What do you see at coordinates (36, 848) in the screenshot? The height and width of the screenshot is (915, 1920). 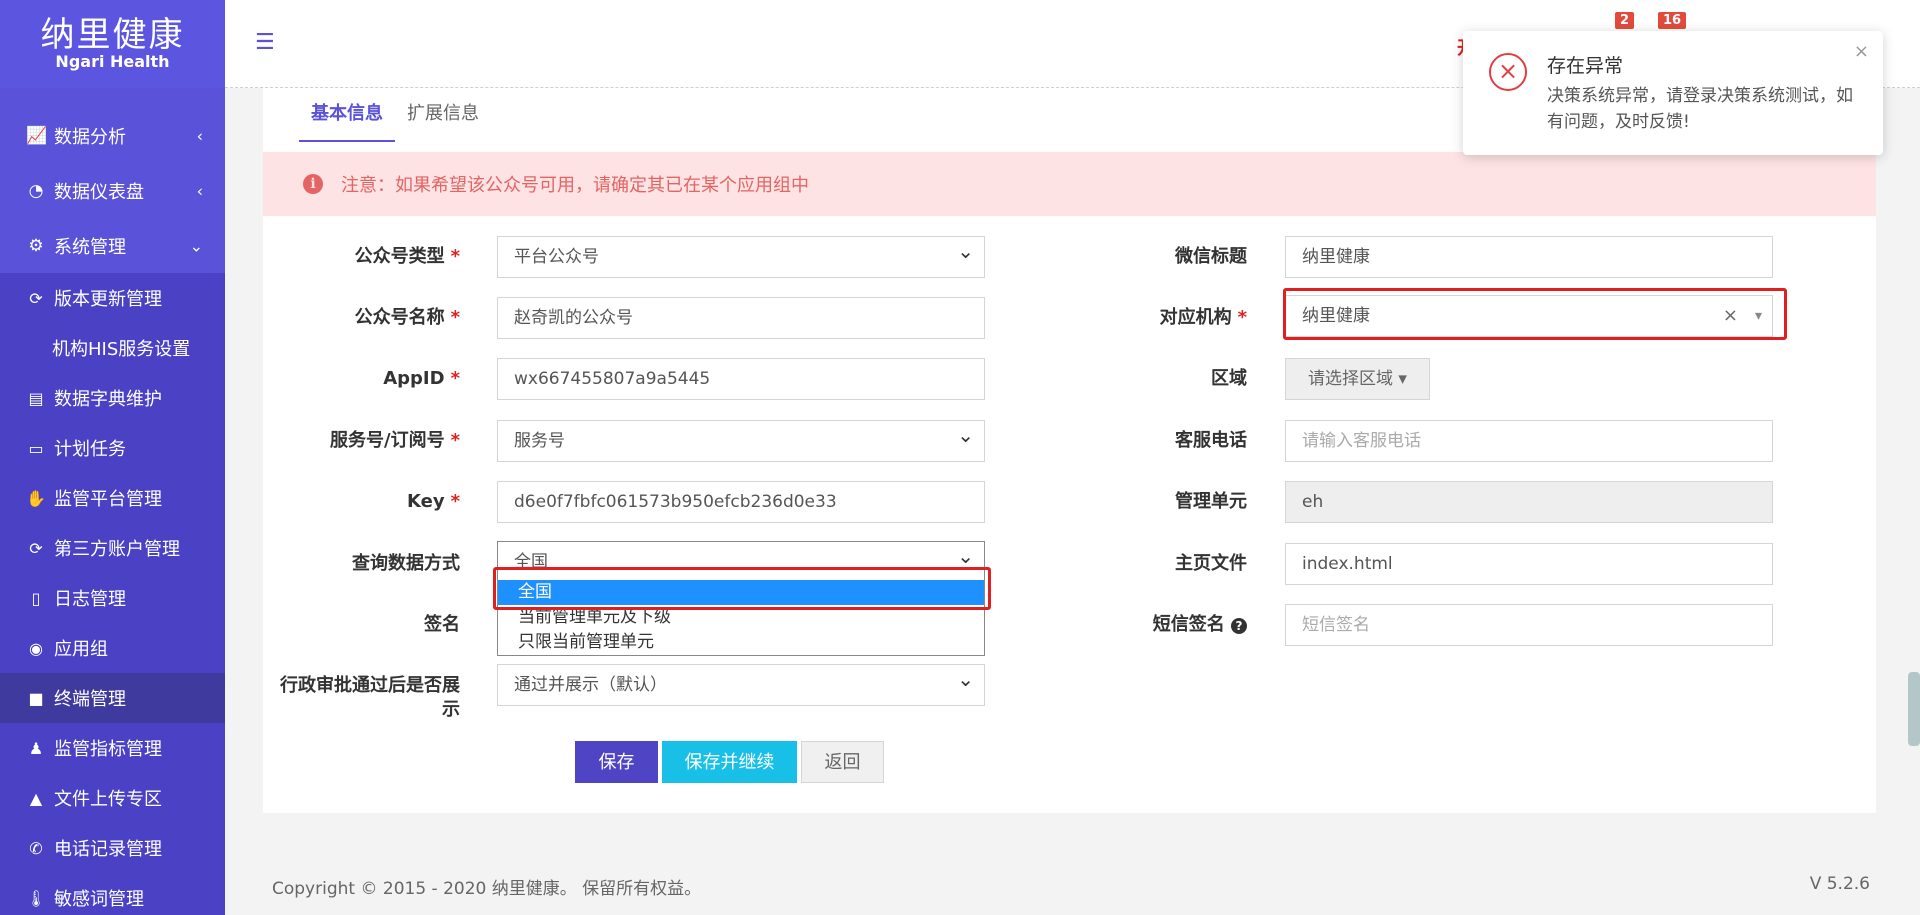 I see `phone-icon: ✆` at bounding box center [36, 848].